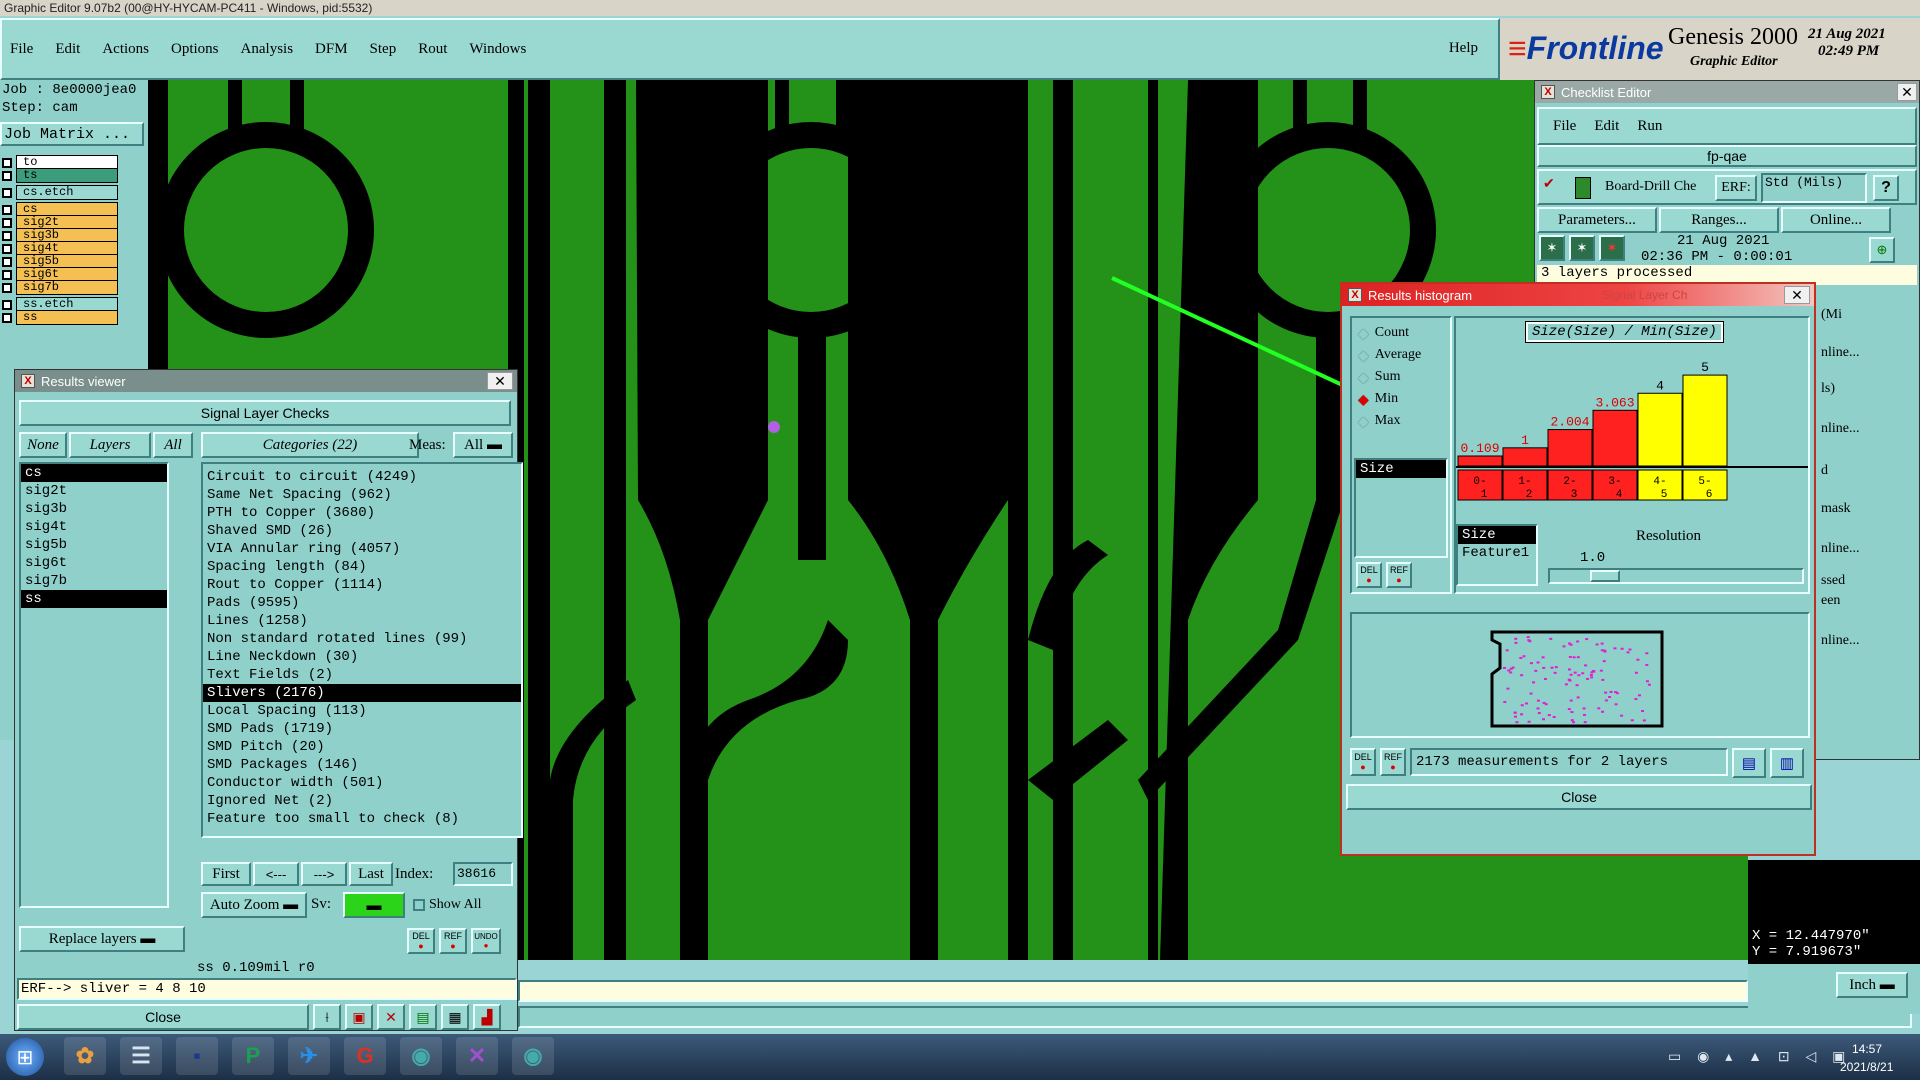  I want to click on category-list-item: Pads (9595), so click(362, 603).